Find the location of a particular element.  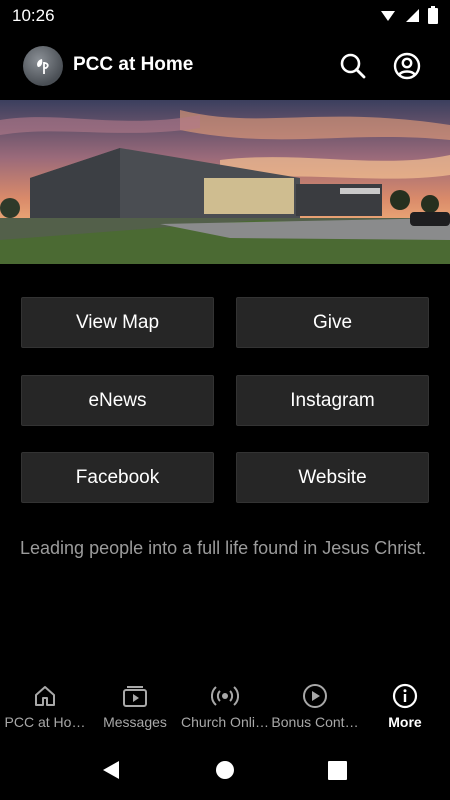

battery-icon is located at coordinates (433, 15).